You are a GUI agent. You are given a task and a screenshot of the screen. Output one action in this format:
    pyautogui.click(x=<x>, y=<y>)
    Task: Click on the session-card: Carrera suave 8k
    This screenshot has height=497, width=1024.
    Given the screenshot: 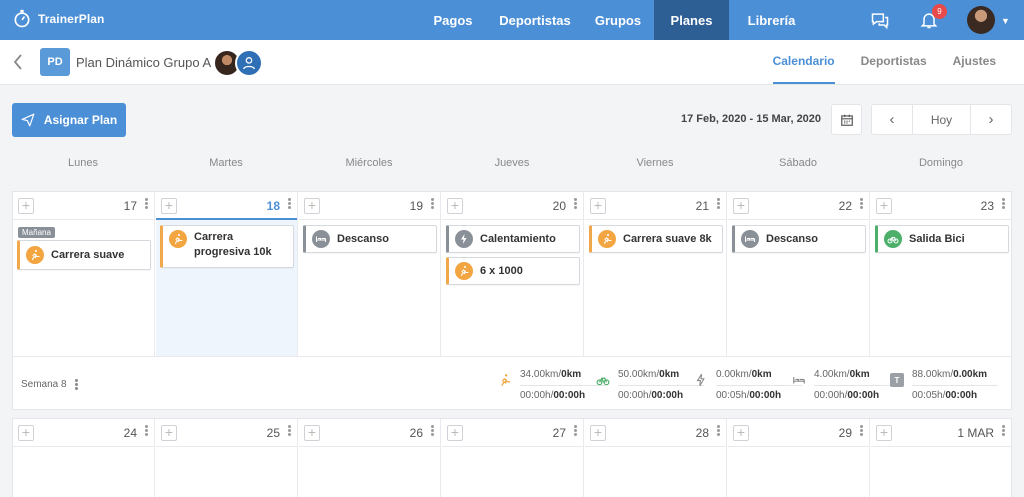 What is the action you would take?
    pyautogui.click(x=656, y=239)
    